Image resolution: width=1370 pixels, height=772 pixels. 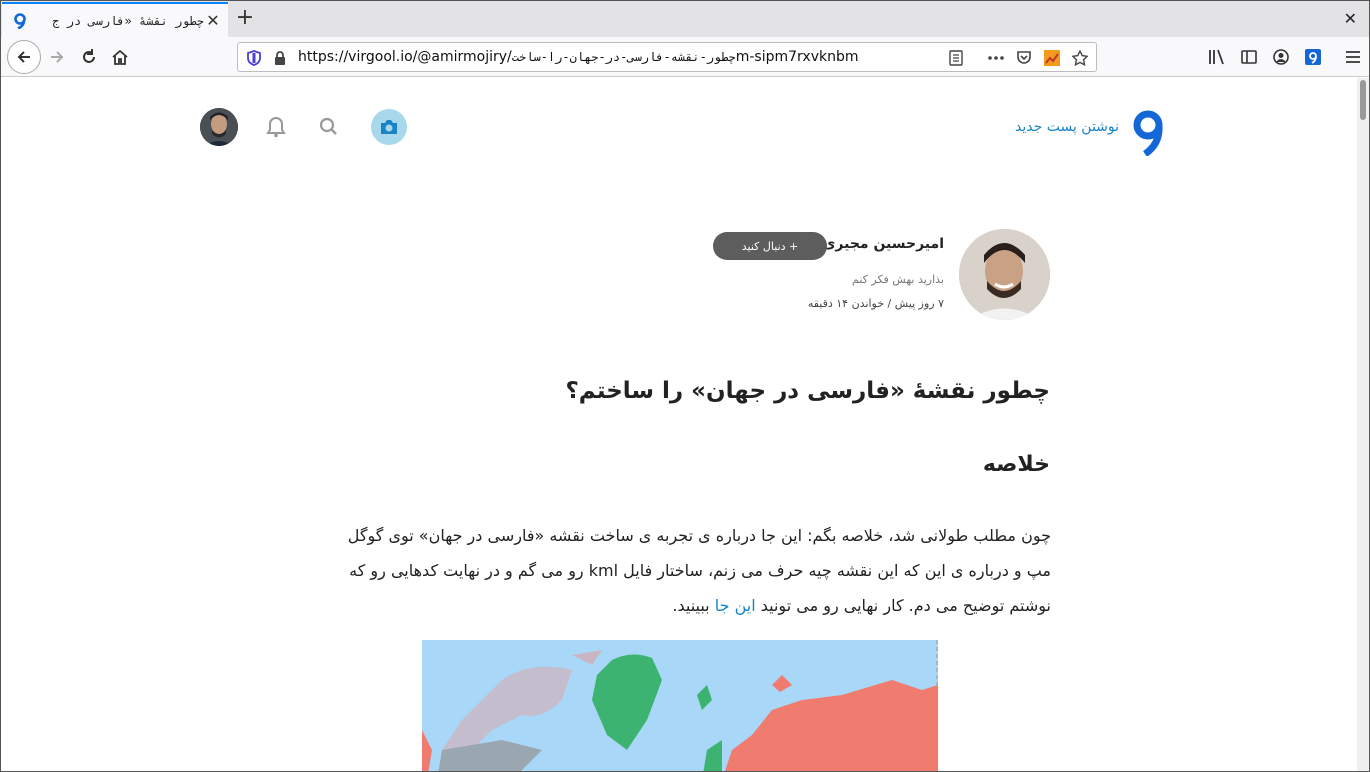 I want to click on author-avatar, so click(x=1004, y=274).